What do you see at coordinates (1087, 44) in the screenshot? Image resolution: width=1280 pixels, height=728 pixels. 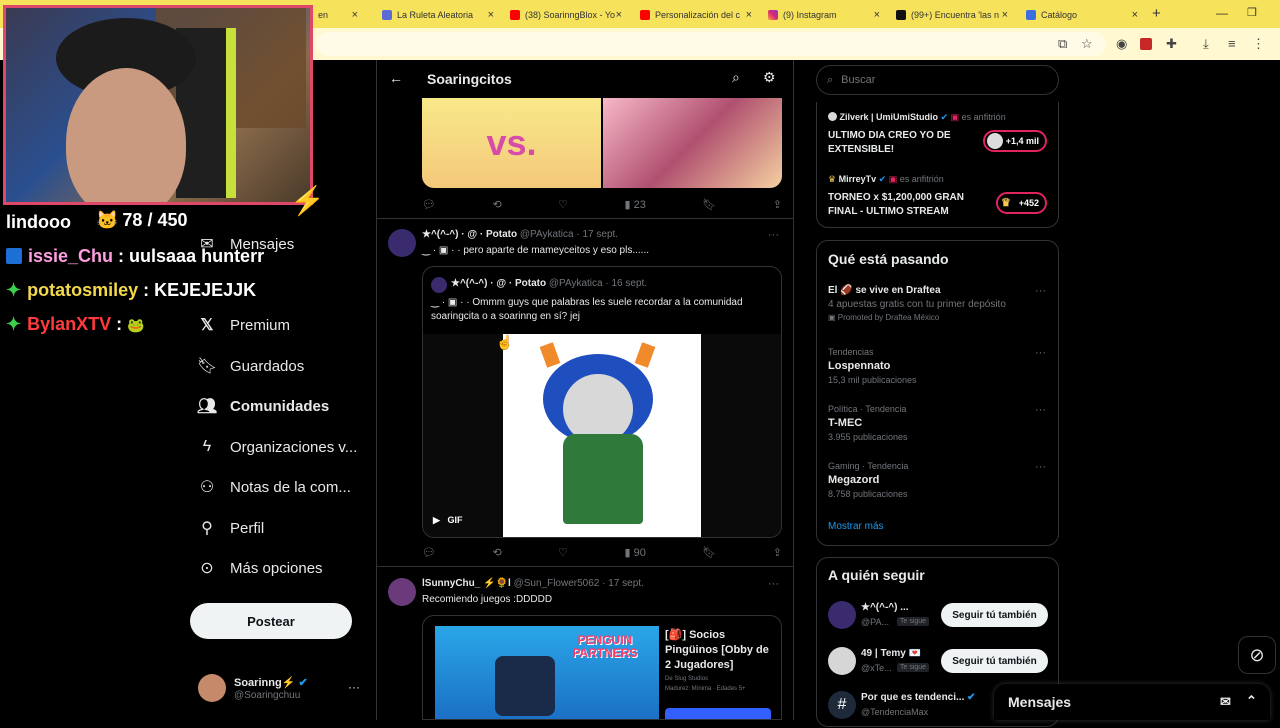 I see `star-icon: ☆` at bounding box center [1087, 44].